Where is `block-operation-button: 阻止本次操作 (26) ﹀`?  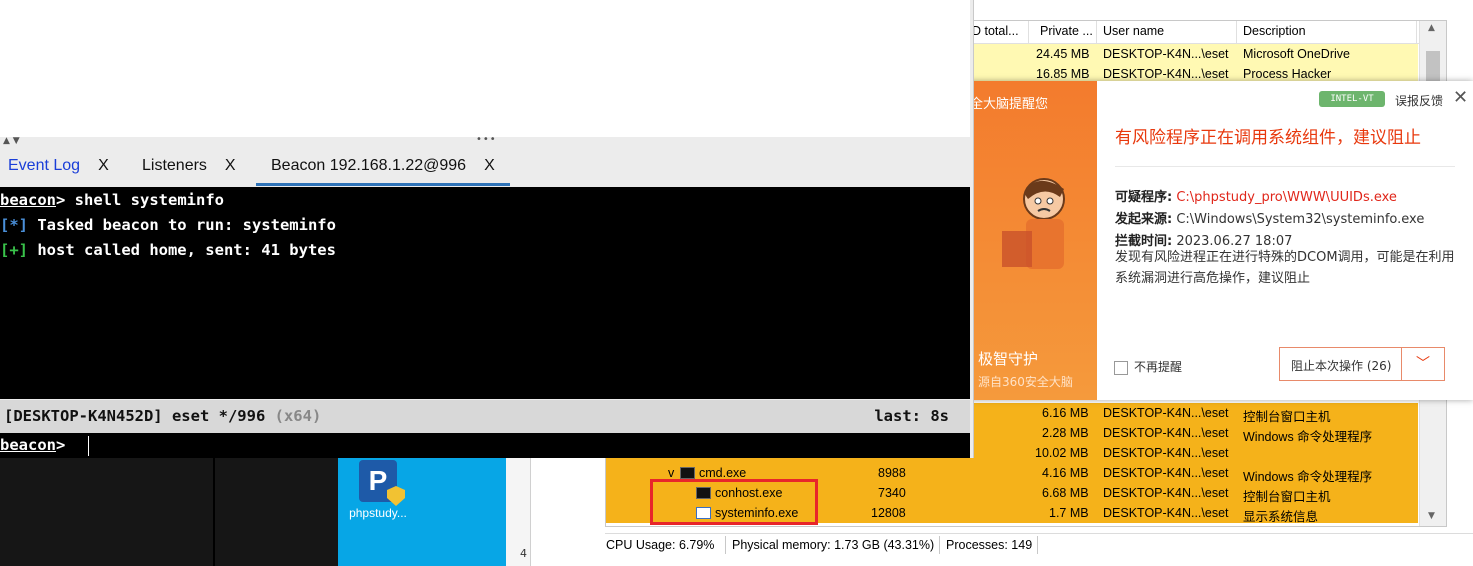 block-operation-button: 阻止本次操作 (26) ﹀ is located at coordinates (1362, 364).